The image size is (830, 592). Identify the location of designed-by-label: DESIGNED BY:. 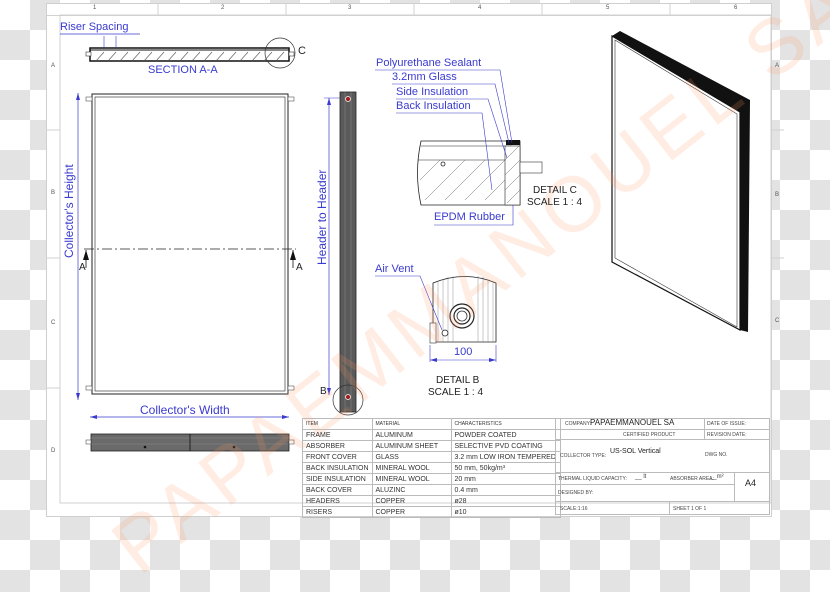
(576, 493).